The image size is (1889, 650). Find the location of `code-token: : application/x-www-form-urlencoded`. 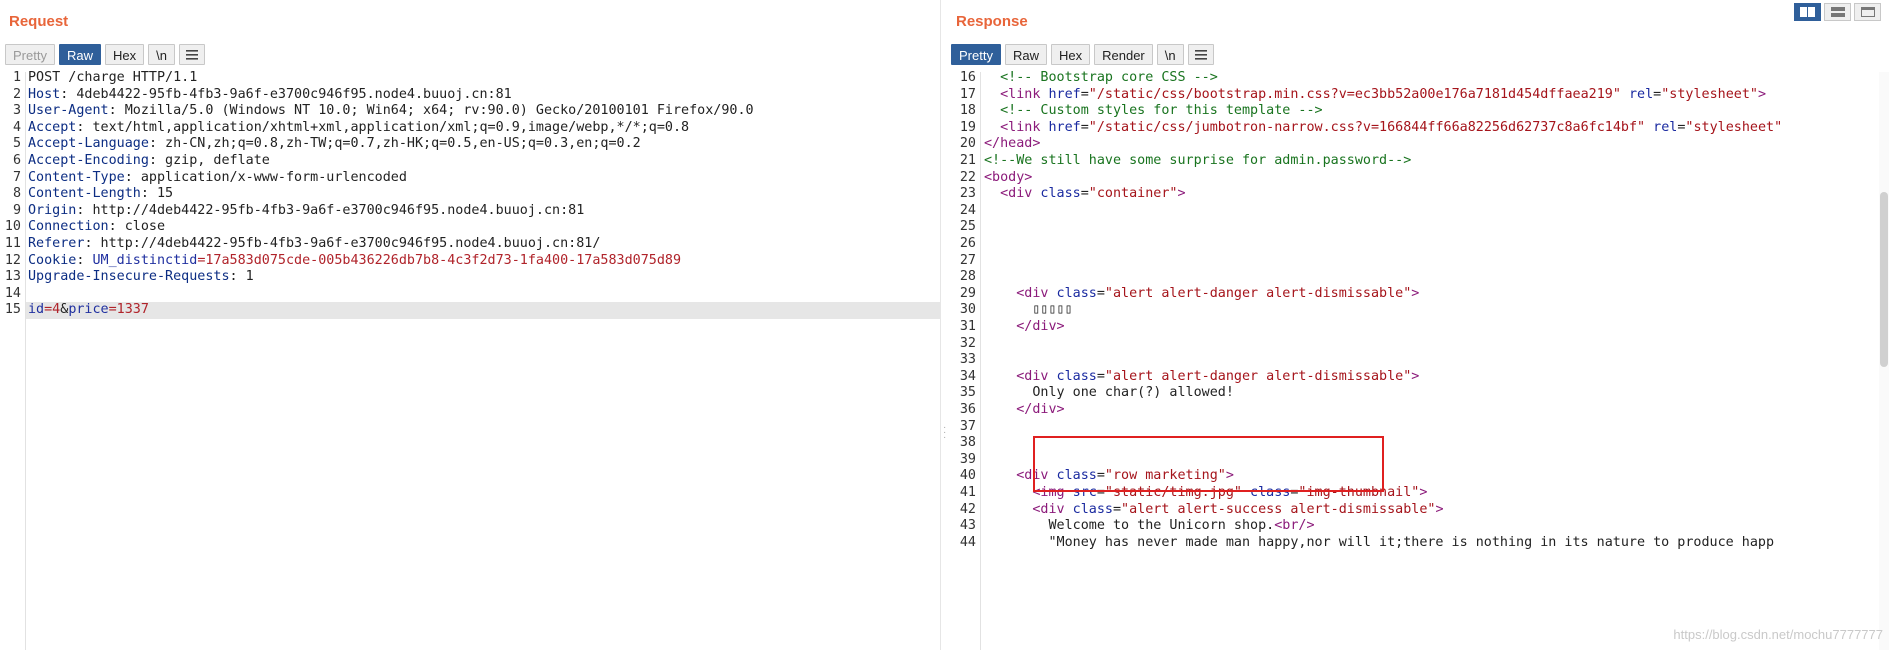

code-token: : application/x-www-form-urlencoded is located at coordinates (265, 177).